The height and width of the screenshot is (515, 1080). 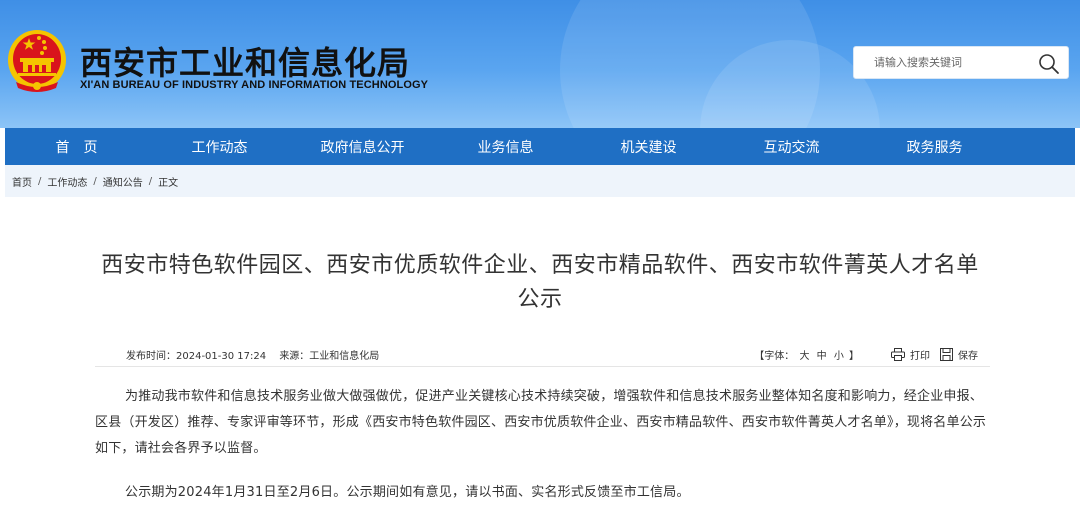 I want to click on save-button: 保存, so click(x=959, y=354).